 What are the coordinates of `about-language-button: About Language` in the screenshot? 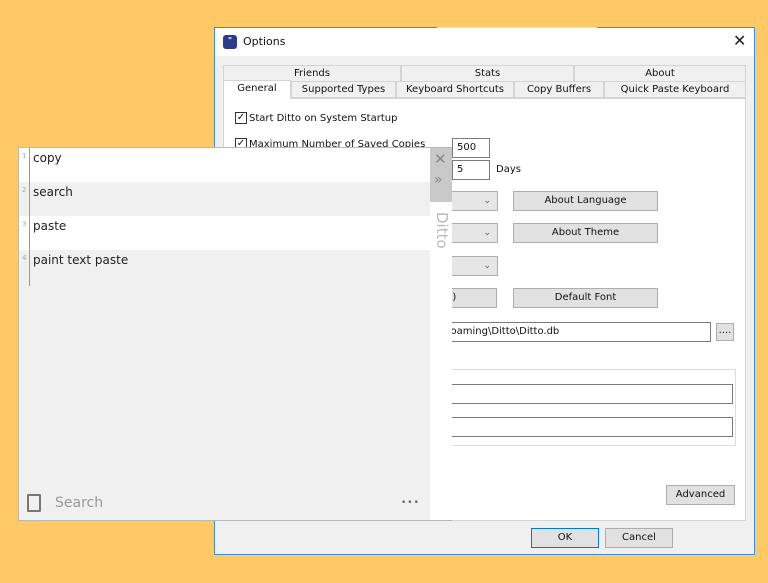 It's located at (585, 201).